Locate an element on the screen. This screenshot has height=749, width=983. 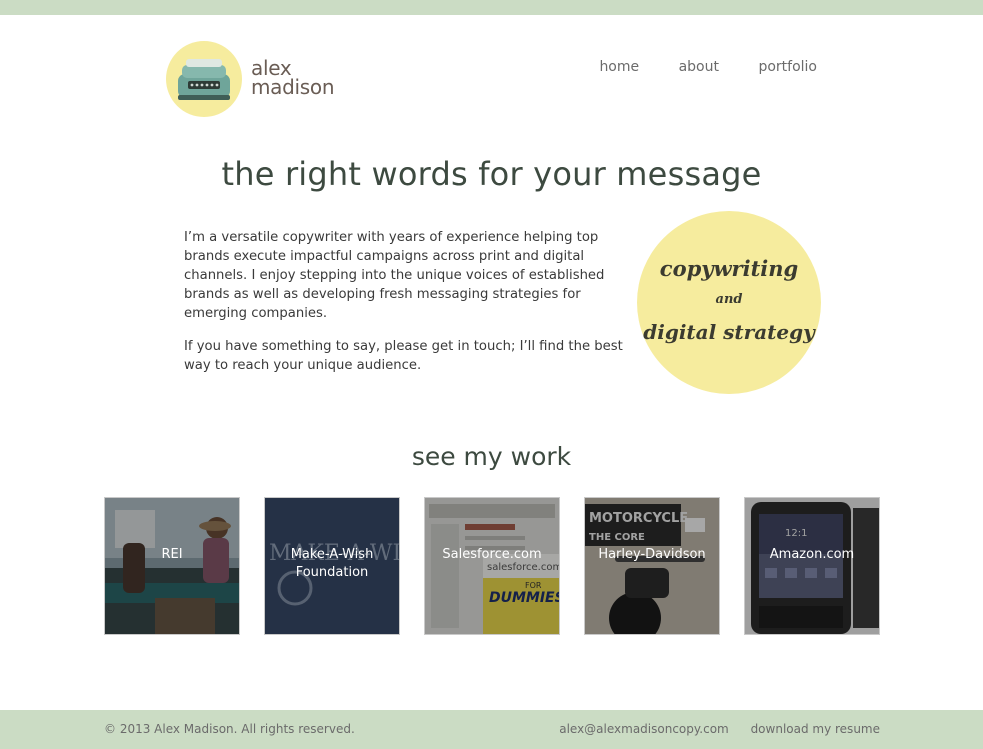
motorcycle-photo: MOTORCYCLE THE CORE is located at coordinates (652, 566).